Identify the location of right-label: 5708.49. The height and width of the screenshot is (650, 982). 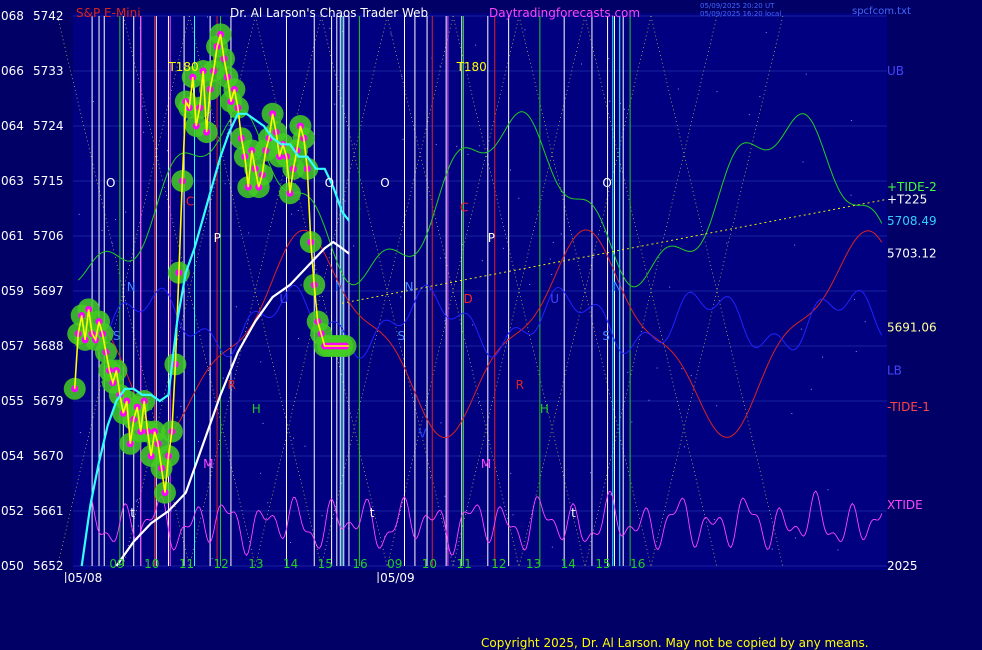
(912, 221).